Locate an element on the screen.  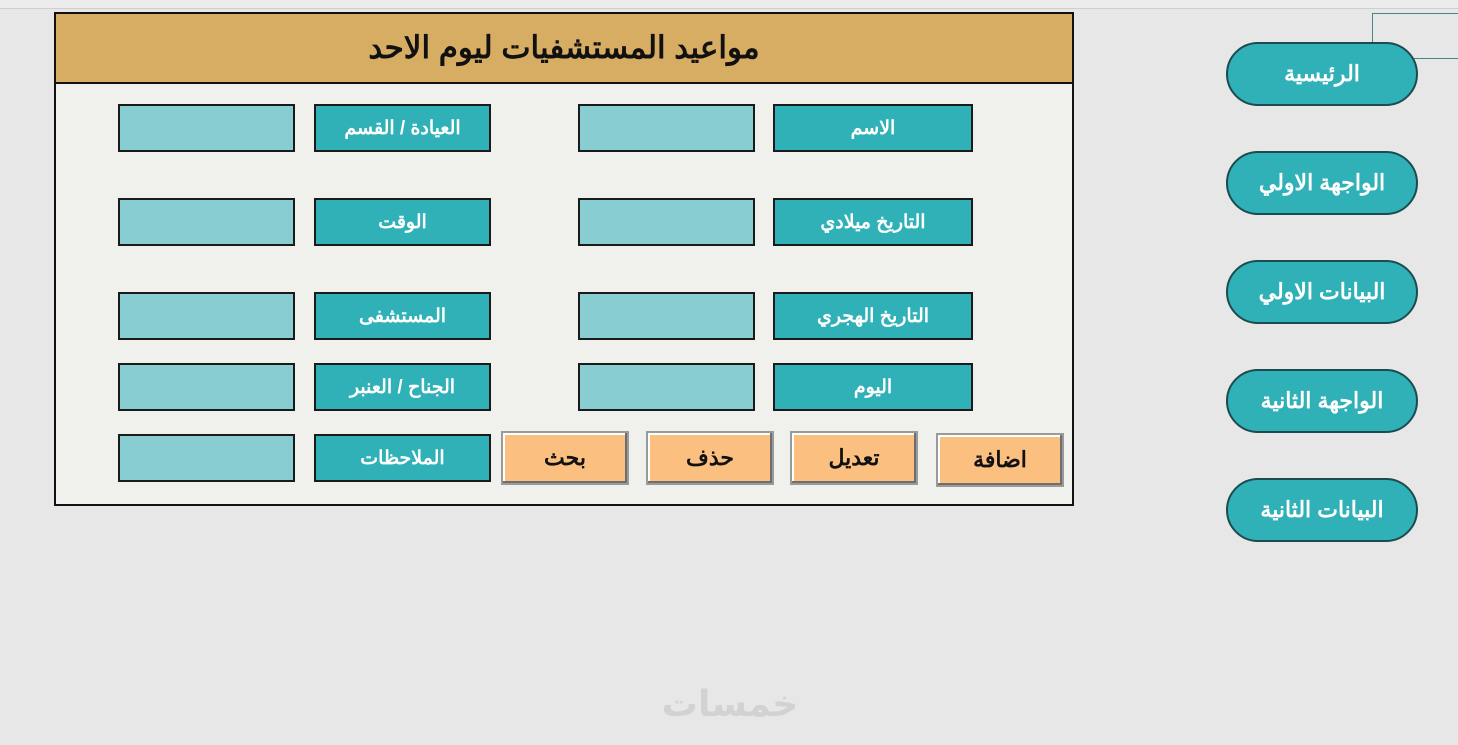
form-title: مواعيد المستشفيات ليوم الاحد is located at coordinates (564, 49).